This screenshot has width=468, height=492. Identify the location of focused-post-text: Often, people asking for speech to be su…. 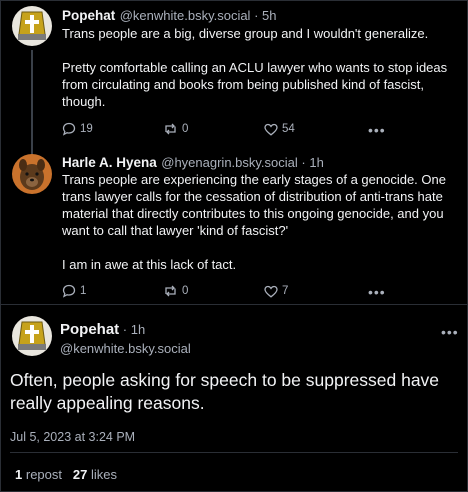
(225, 391).